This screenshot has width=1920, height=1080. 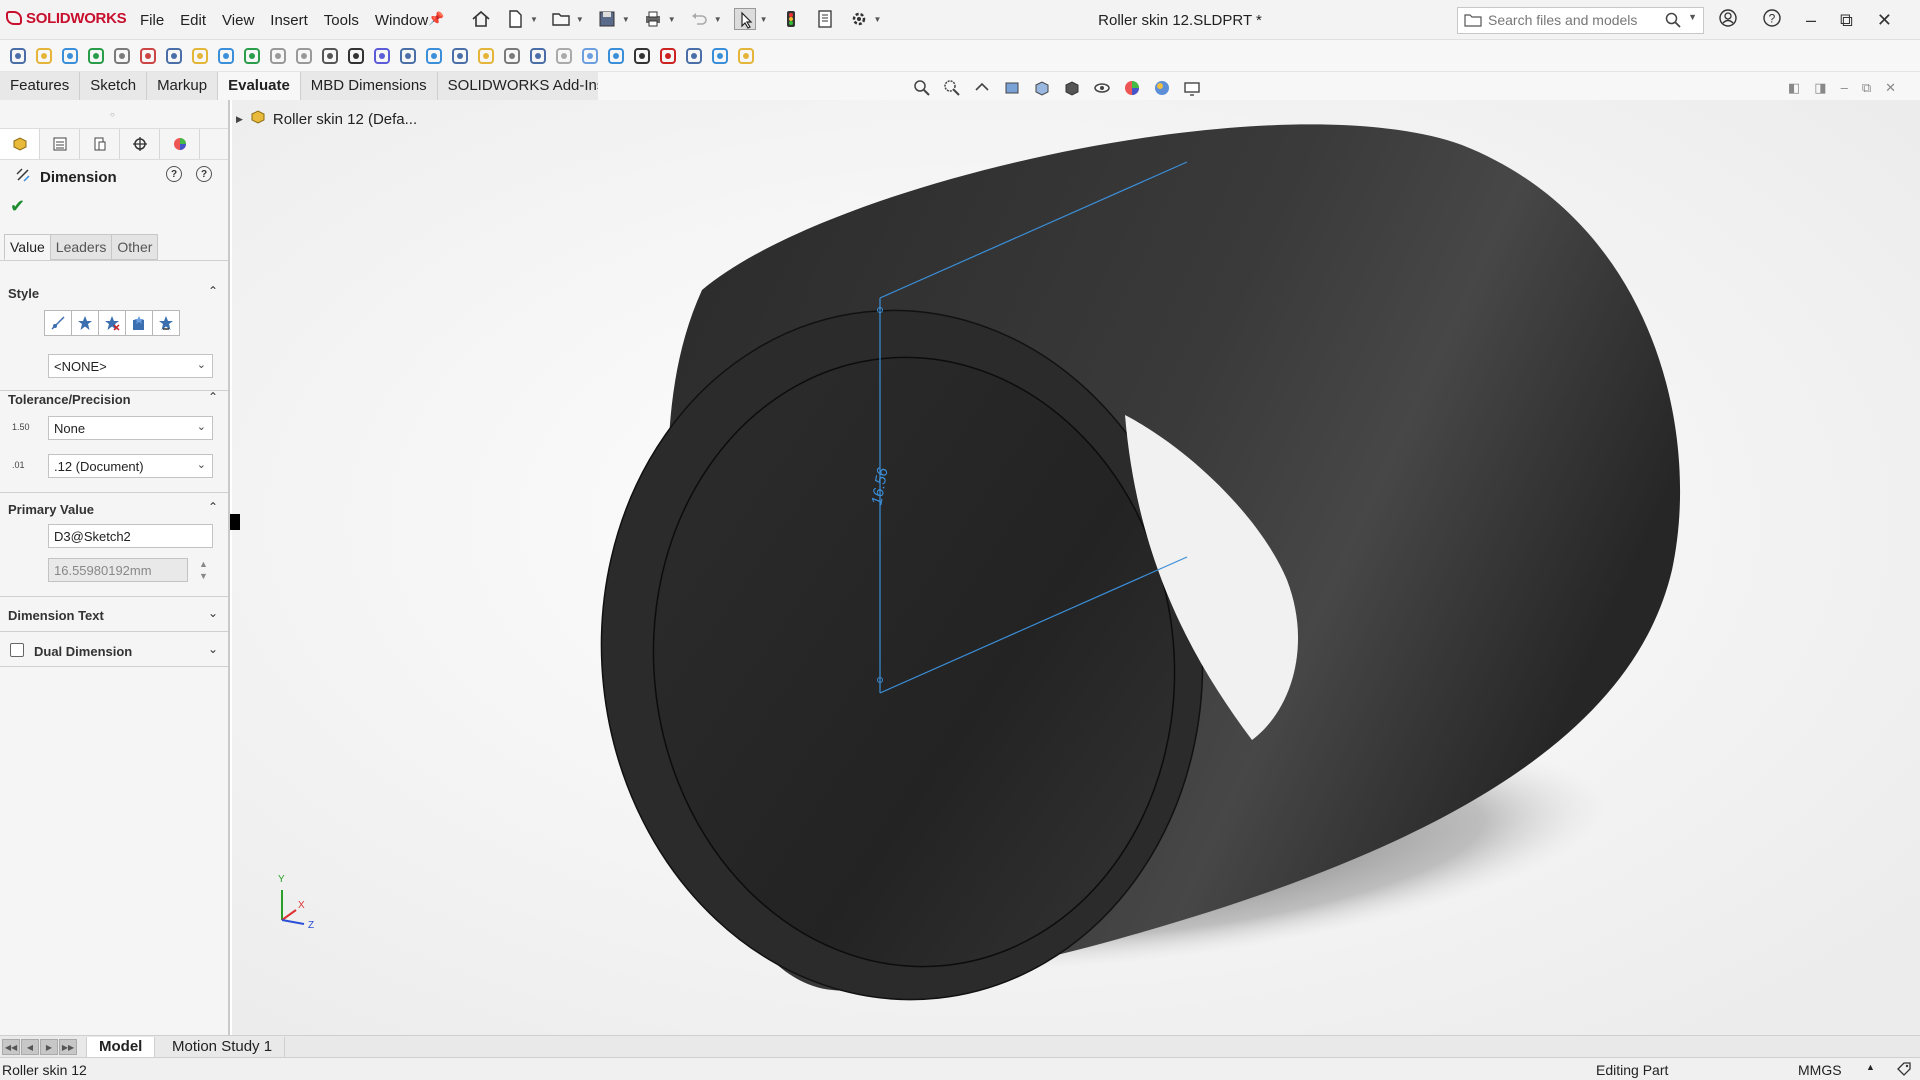 What do you see at coordinates (174, 56) in the screenshot?
I see `check-icon` at bounding box center [174, 56].